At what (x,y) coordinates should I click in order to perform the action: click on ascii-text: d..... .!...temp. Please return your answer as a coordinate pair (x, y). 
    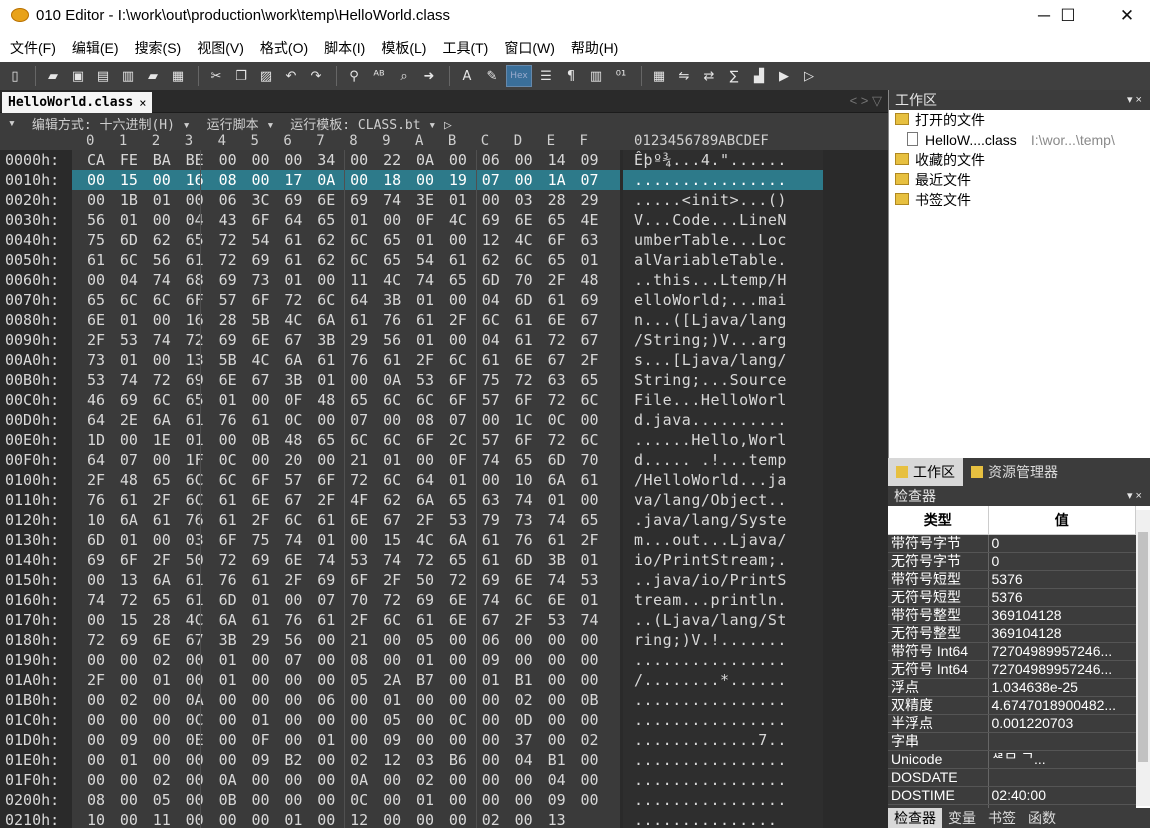
    Looking at the image, I should click on (710, 460).